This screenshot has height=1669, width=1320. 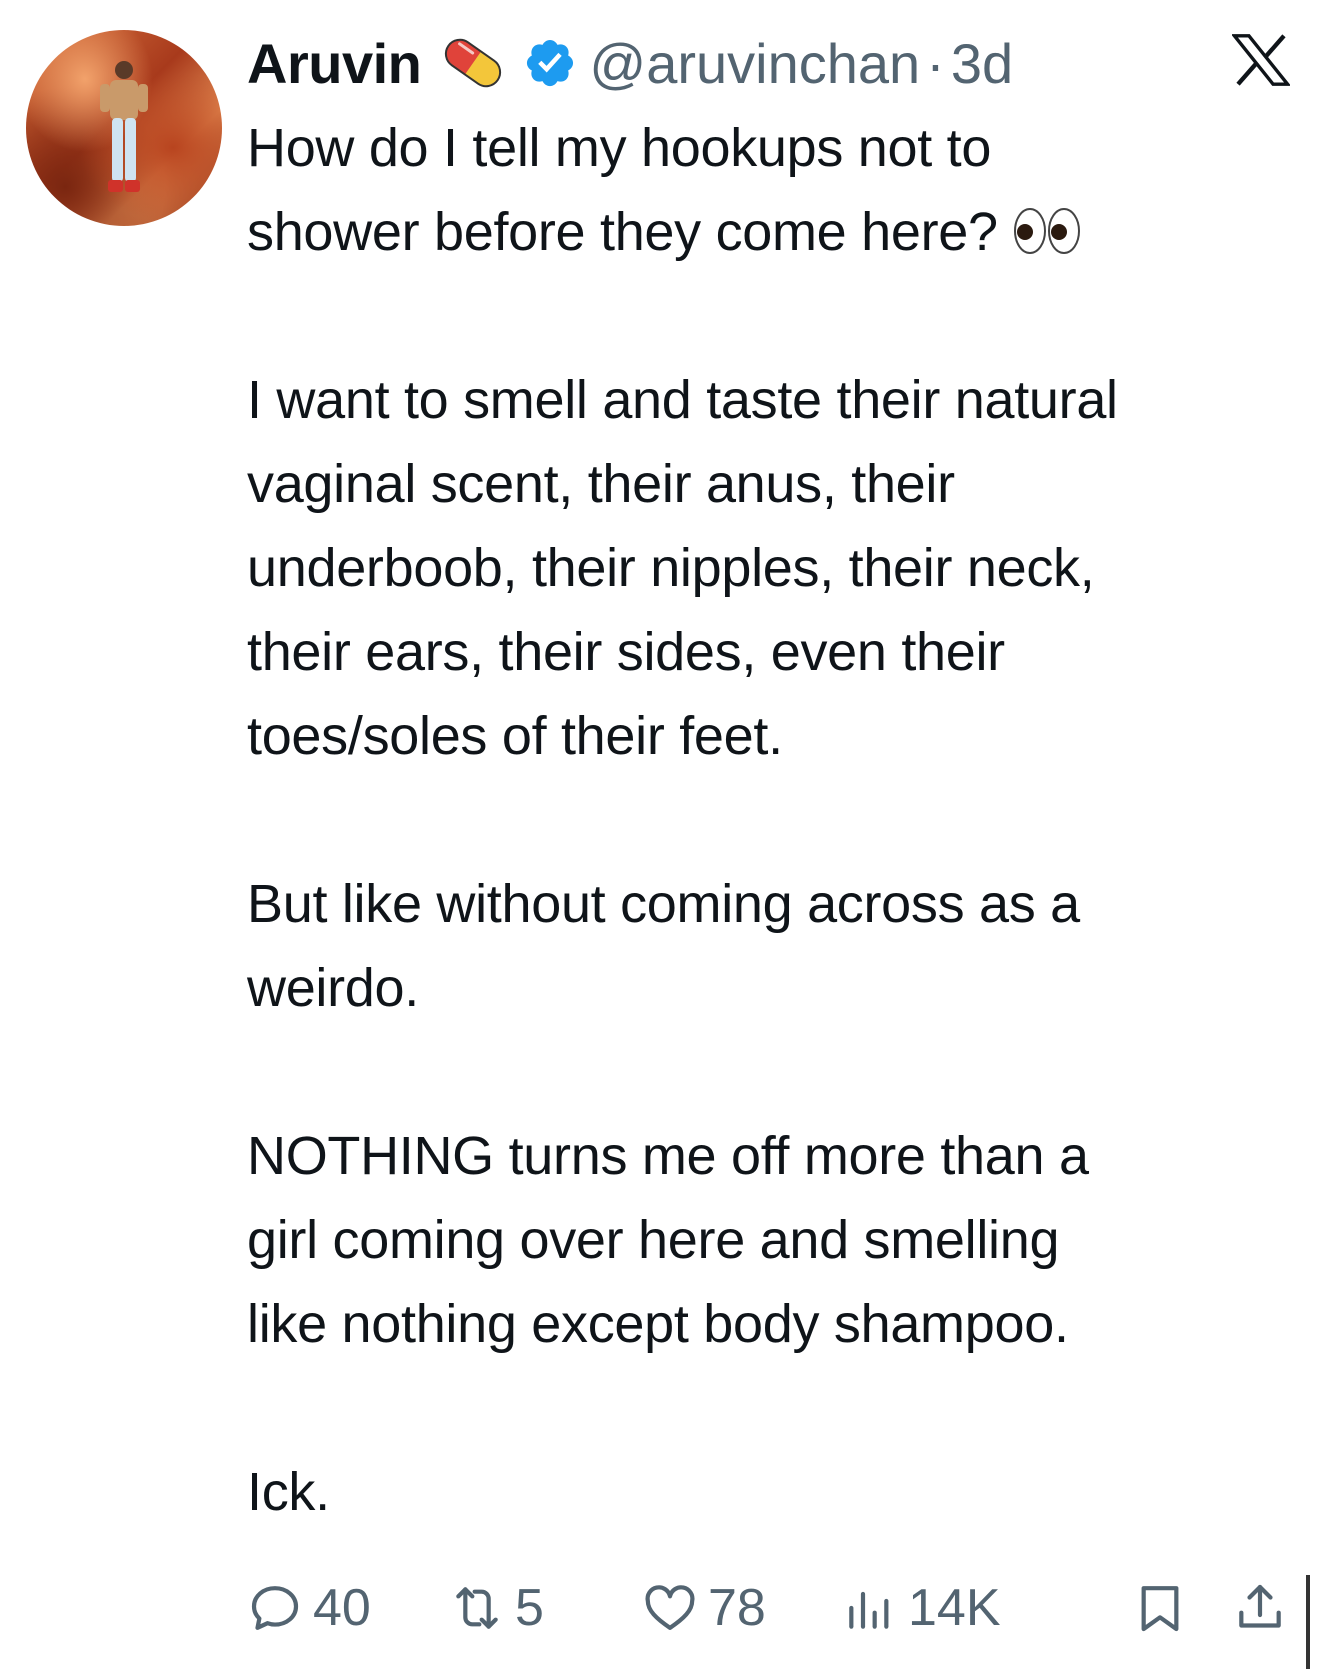 What do you see at coordinates (1261, 60) in the screenshot?
I see `x-logo-icon` at bounding box center [1261, 60].